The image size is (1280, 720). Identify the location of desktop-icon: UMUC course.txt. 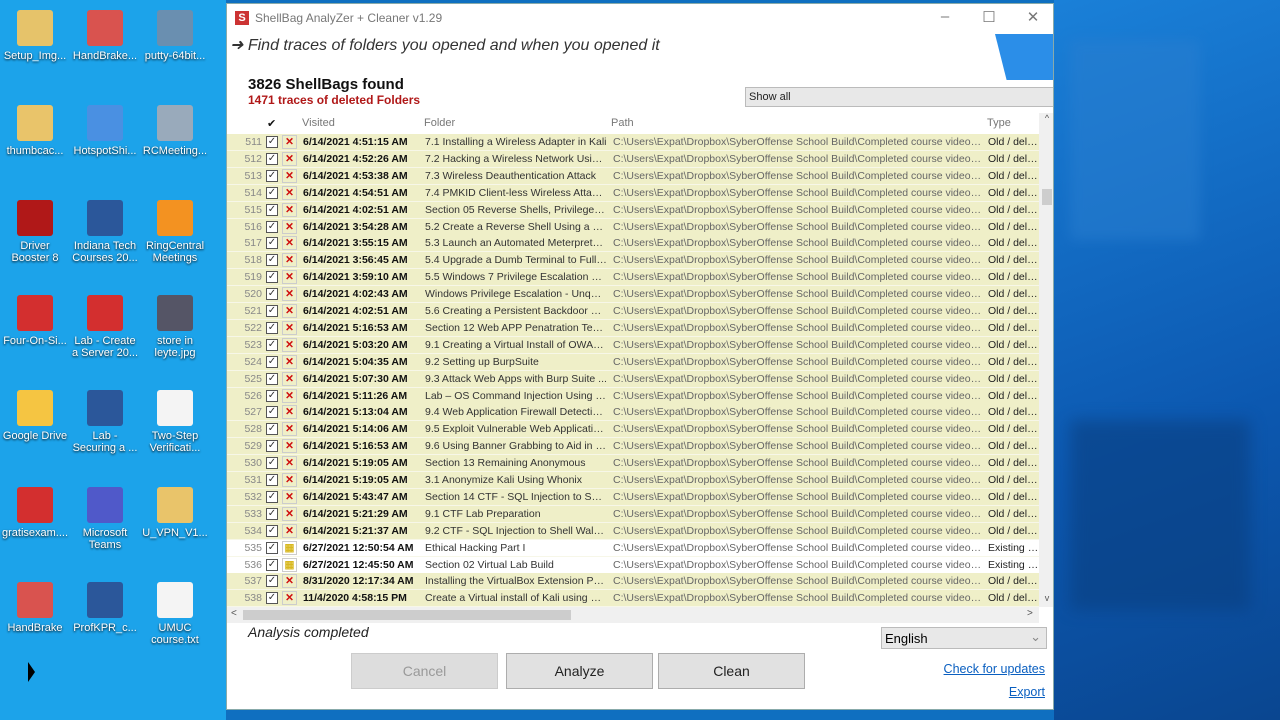
(175, 614).